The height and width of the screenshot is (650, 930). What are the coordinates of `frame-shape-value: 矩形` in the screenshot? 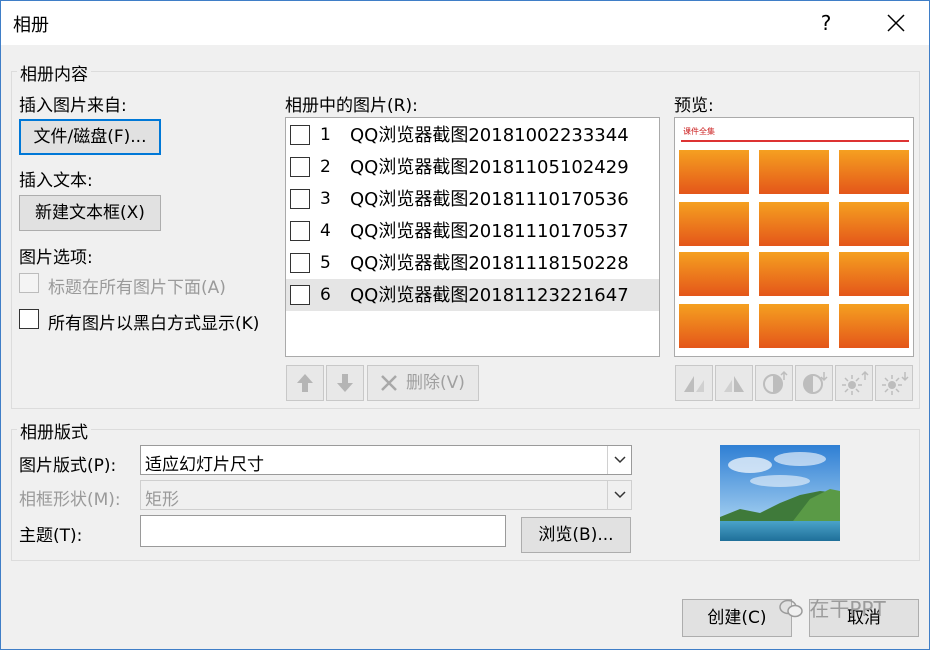 It's located at (162, 500).